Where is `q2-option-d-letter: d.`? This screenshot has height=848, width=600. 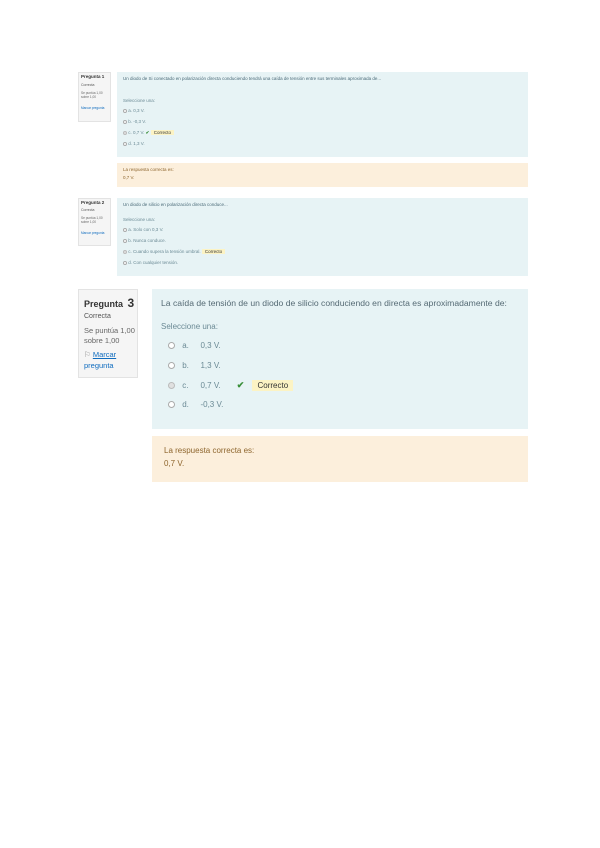
q2-option-d-letter: d. is located at coordinates (130, 262).